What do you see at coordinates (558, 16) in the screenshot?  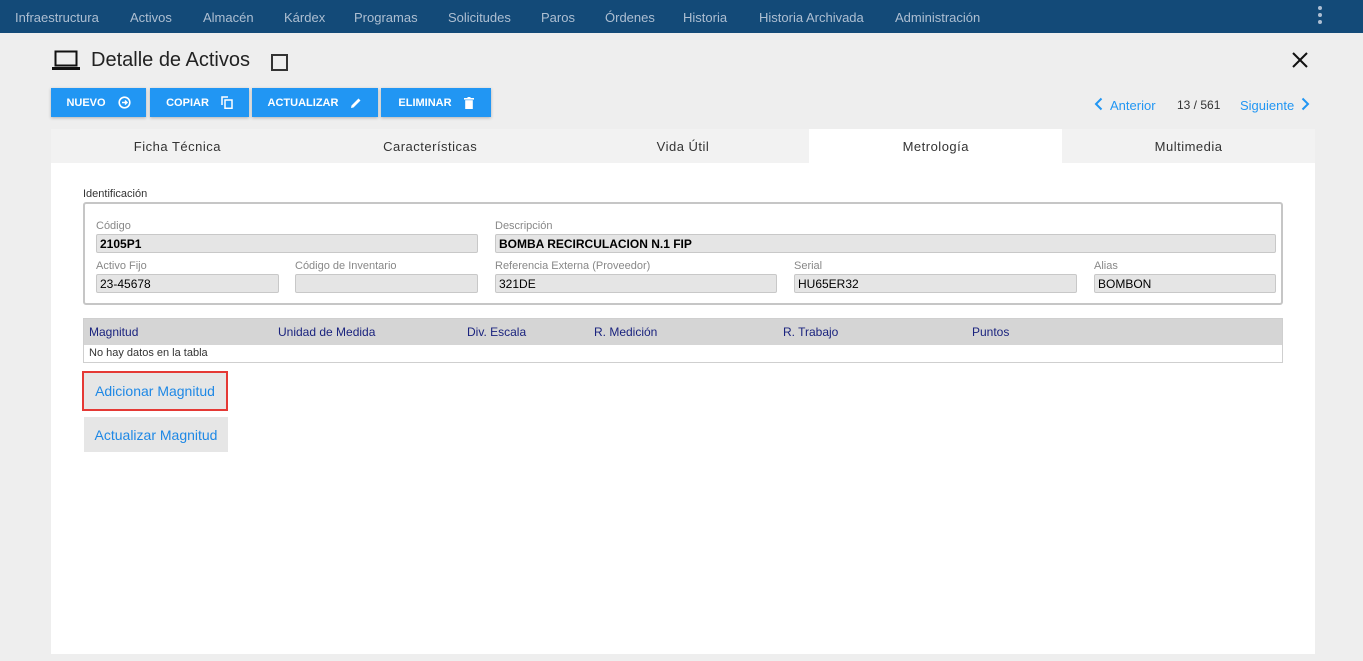 I see `nav-item-paros: Paros` at bounding box center [558, 16].